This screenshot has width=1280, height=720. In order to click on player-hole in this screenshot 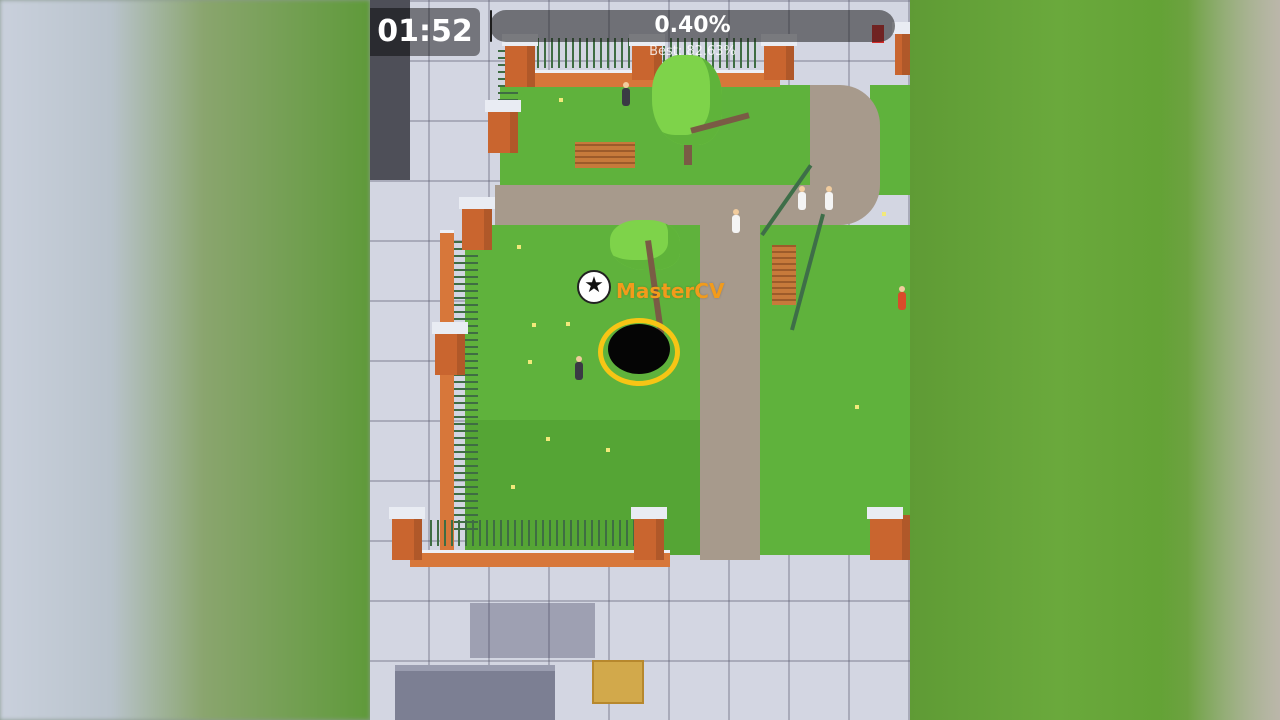, I will do `click(639, 349)`.